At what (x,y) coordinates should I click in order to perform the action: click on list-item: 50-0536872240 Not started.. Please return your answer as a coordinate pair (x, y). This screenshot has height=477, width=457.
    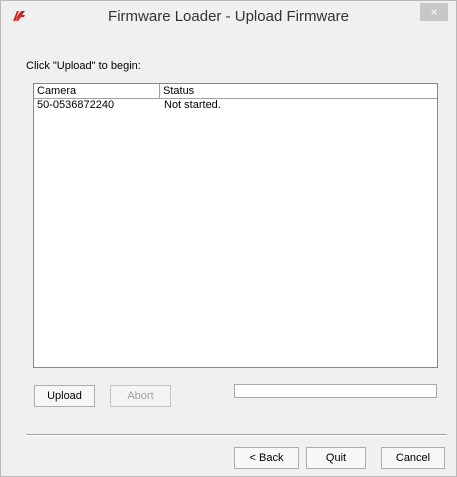
    Looking at the image, I should click on (235, 105).